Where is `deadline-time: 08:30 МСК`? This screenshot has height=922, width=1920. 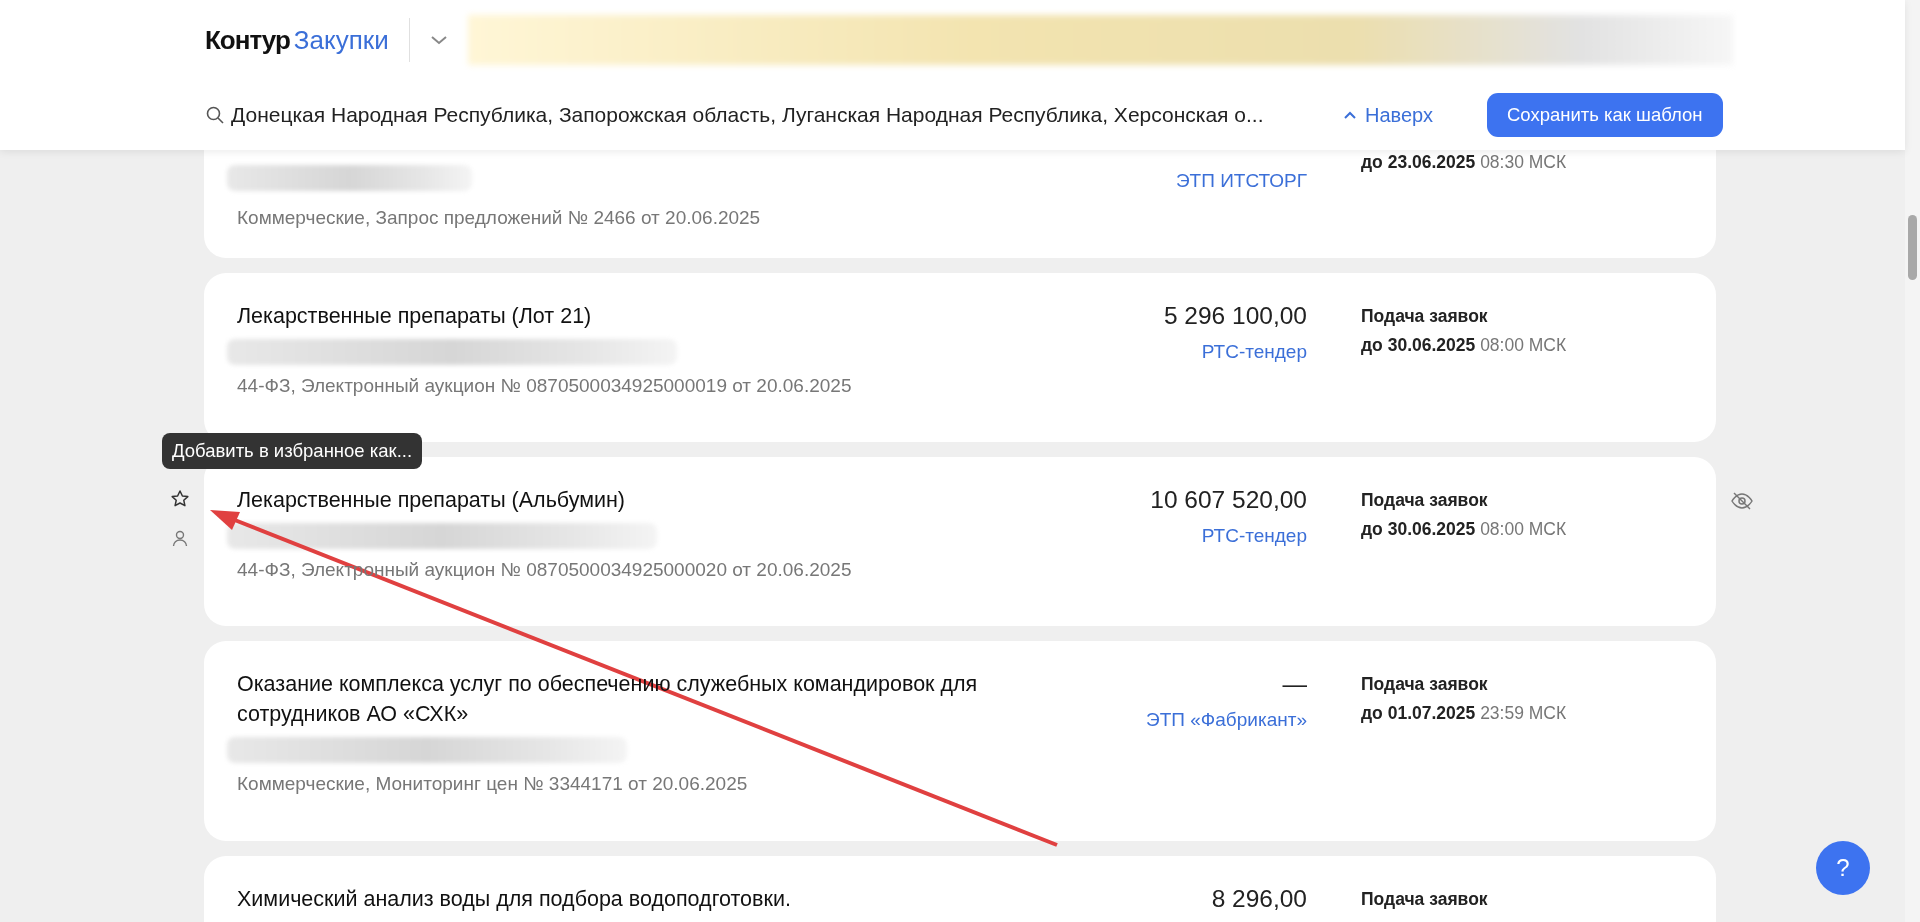 deadline-time: 08:30 МСК is located at coordinates (1523, 162).